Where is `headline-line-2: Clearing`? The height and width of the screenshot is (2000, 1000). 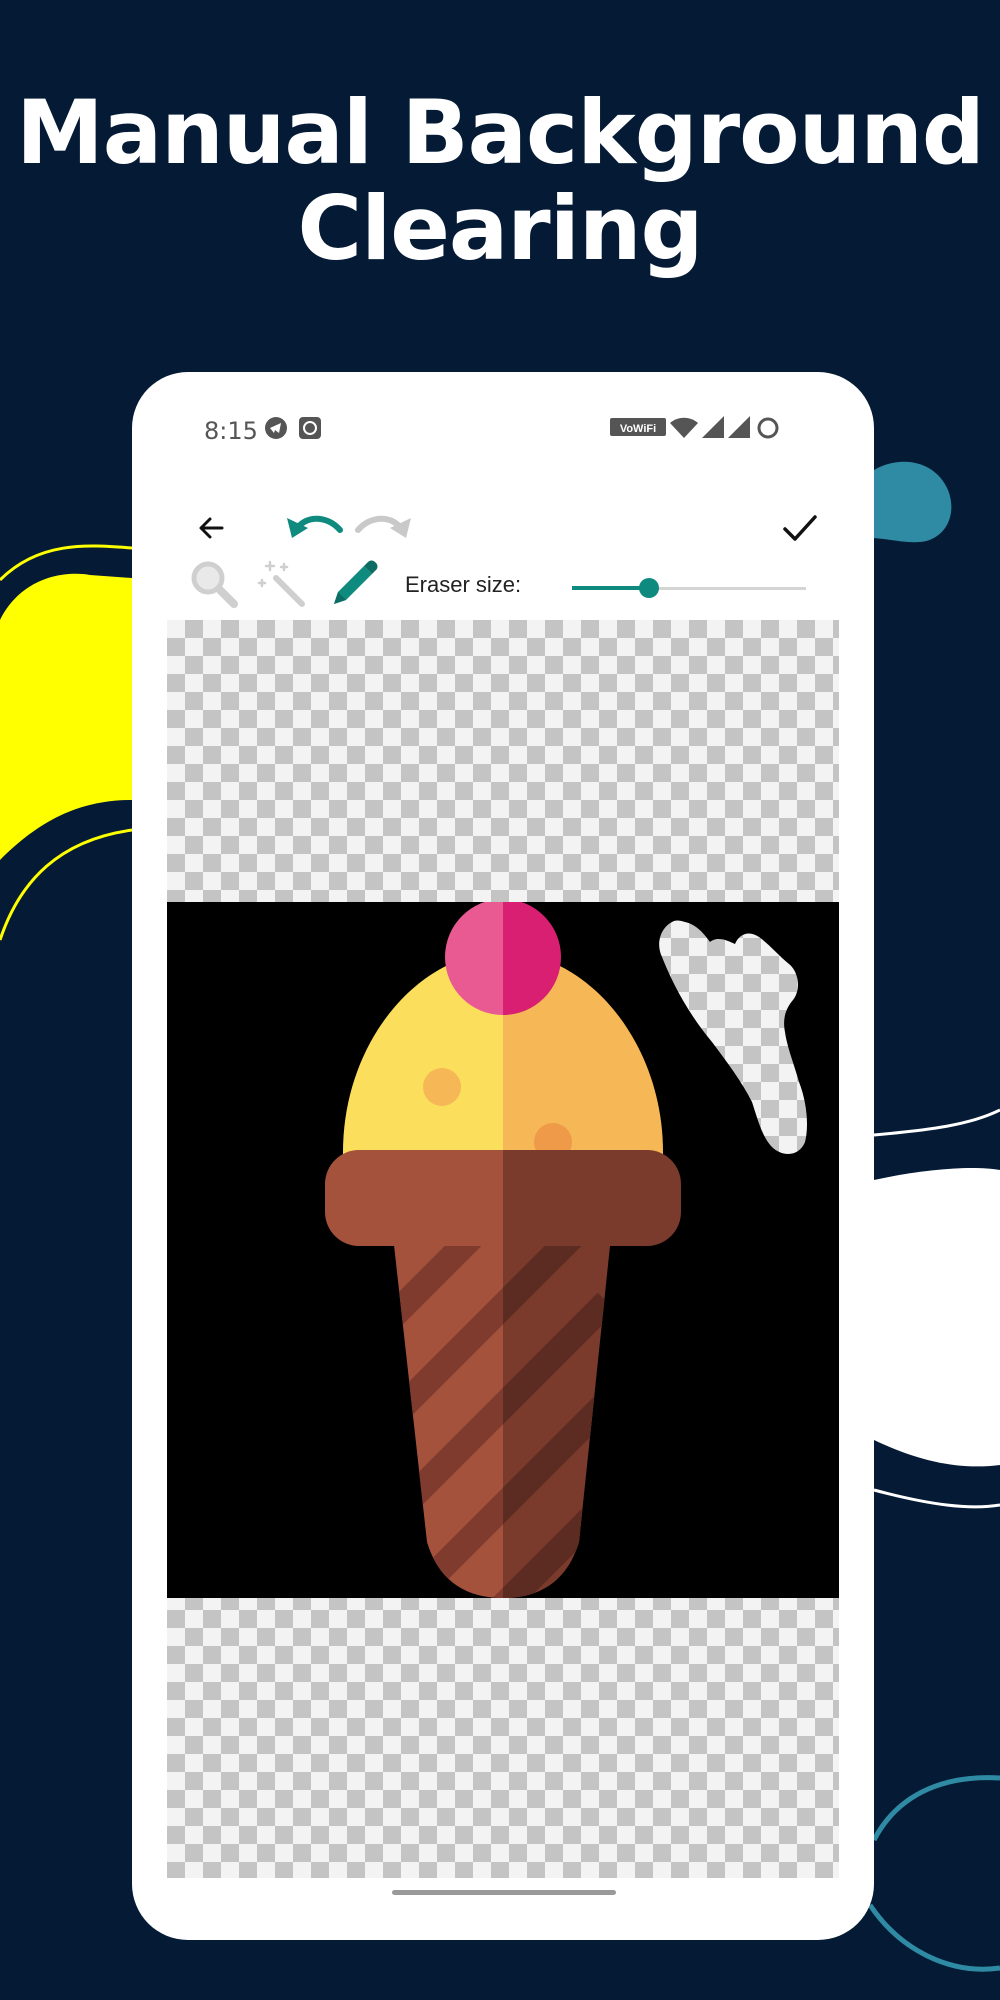
headline-line-2: Clearing is located at coordinates (500, 228).